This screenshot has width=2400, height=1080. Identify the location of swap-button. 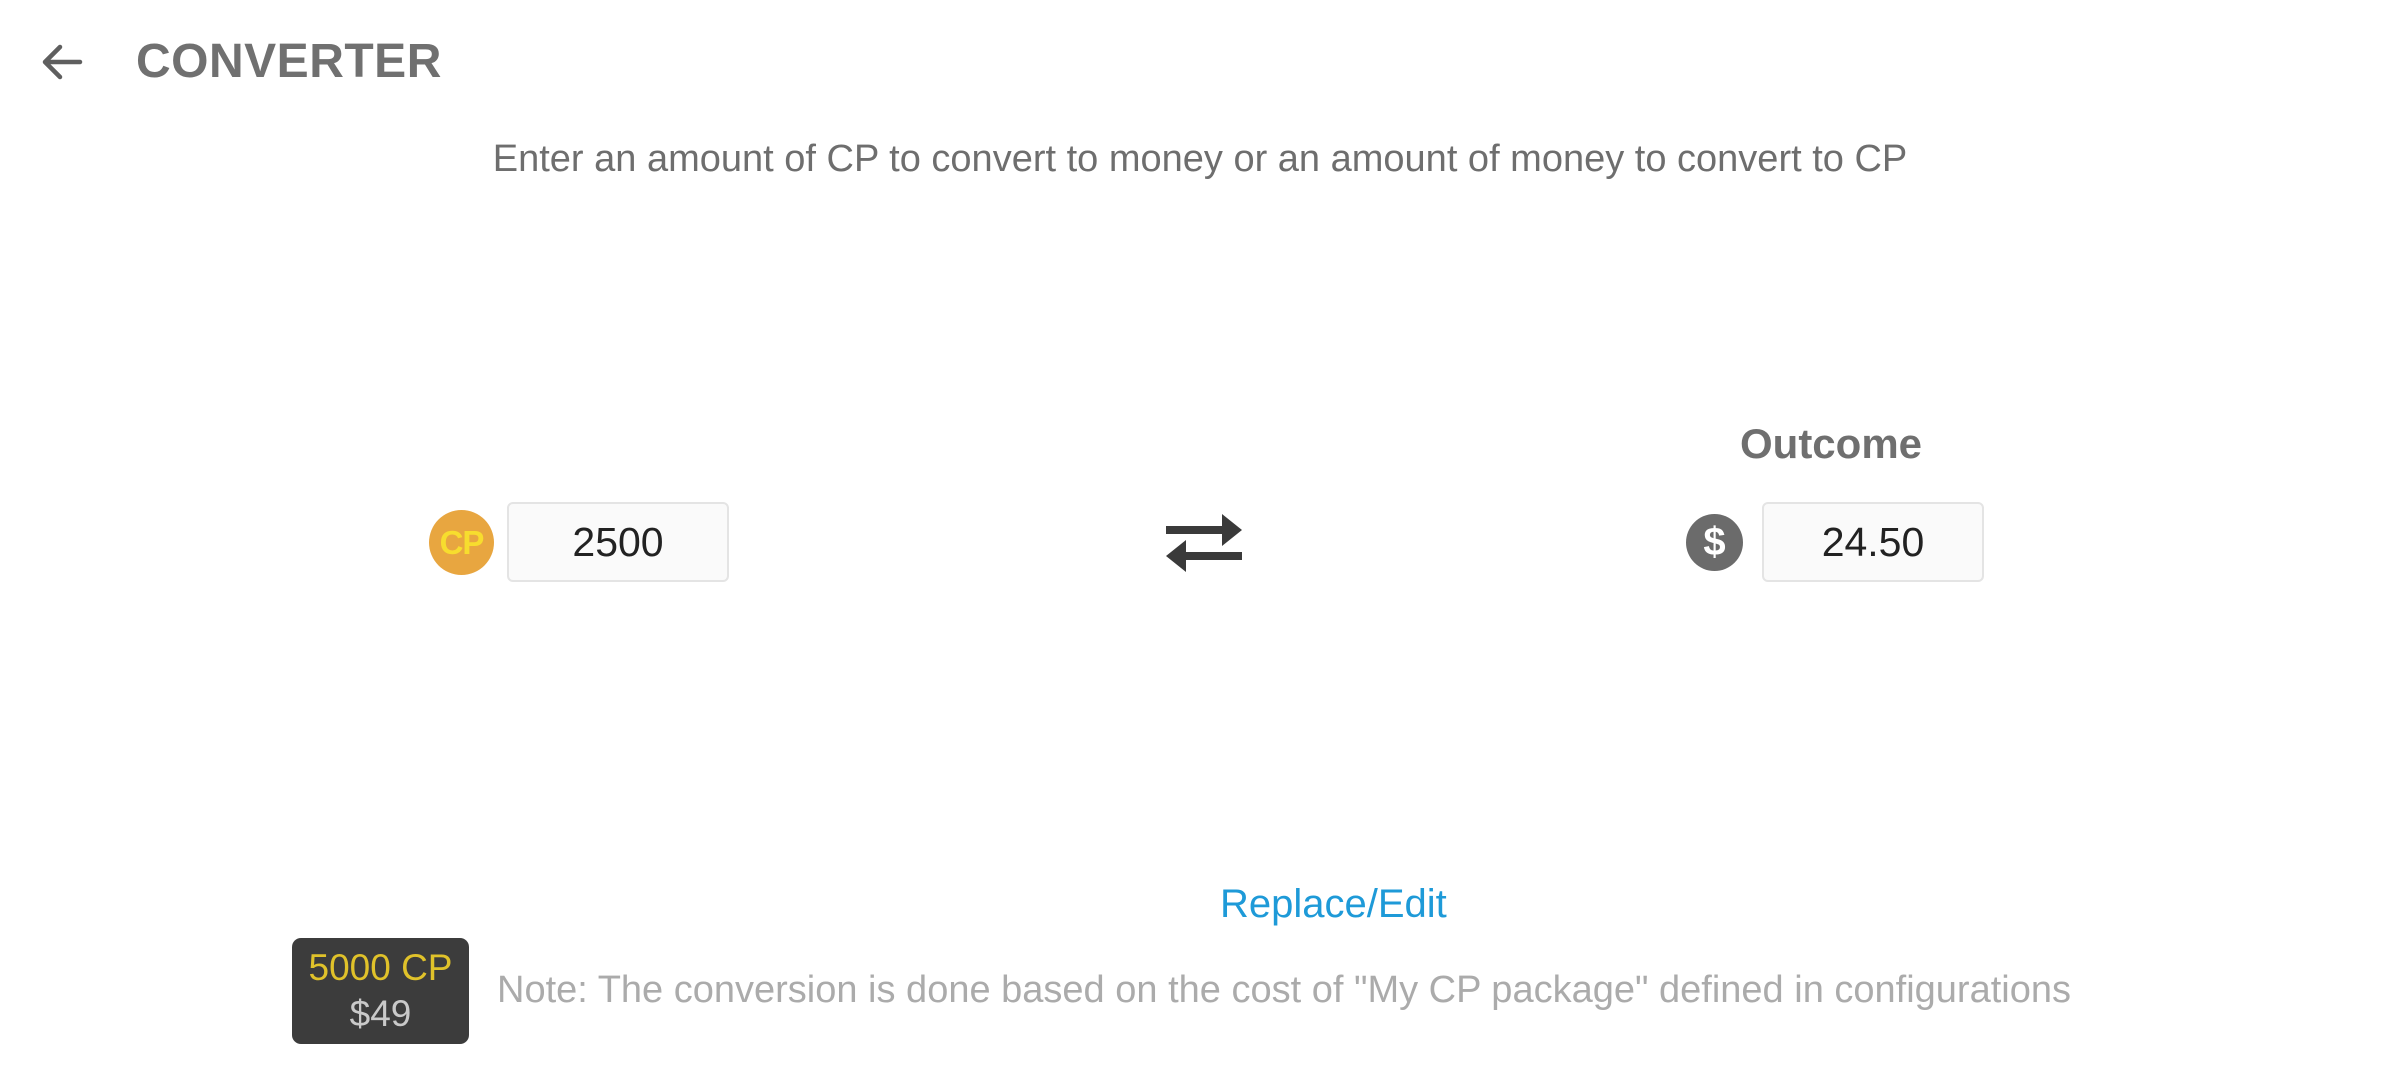
(1204, 543).